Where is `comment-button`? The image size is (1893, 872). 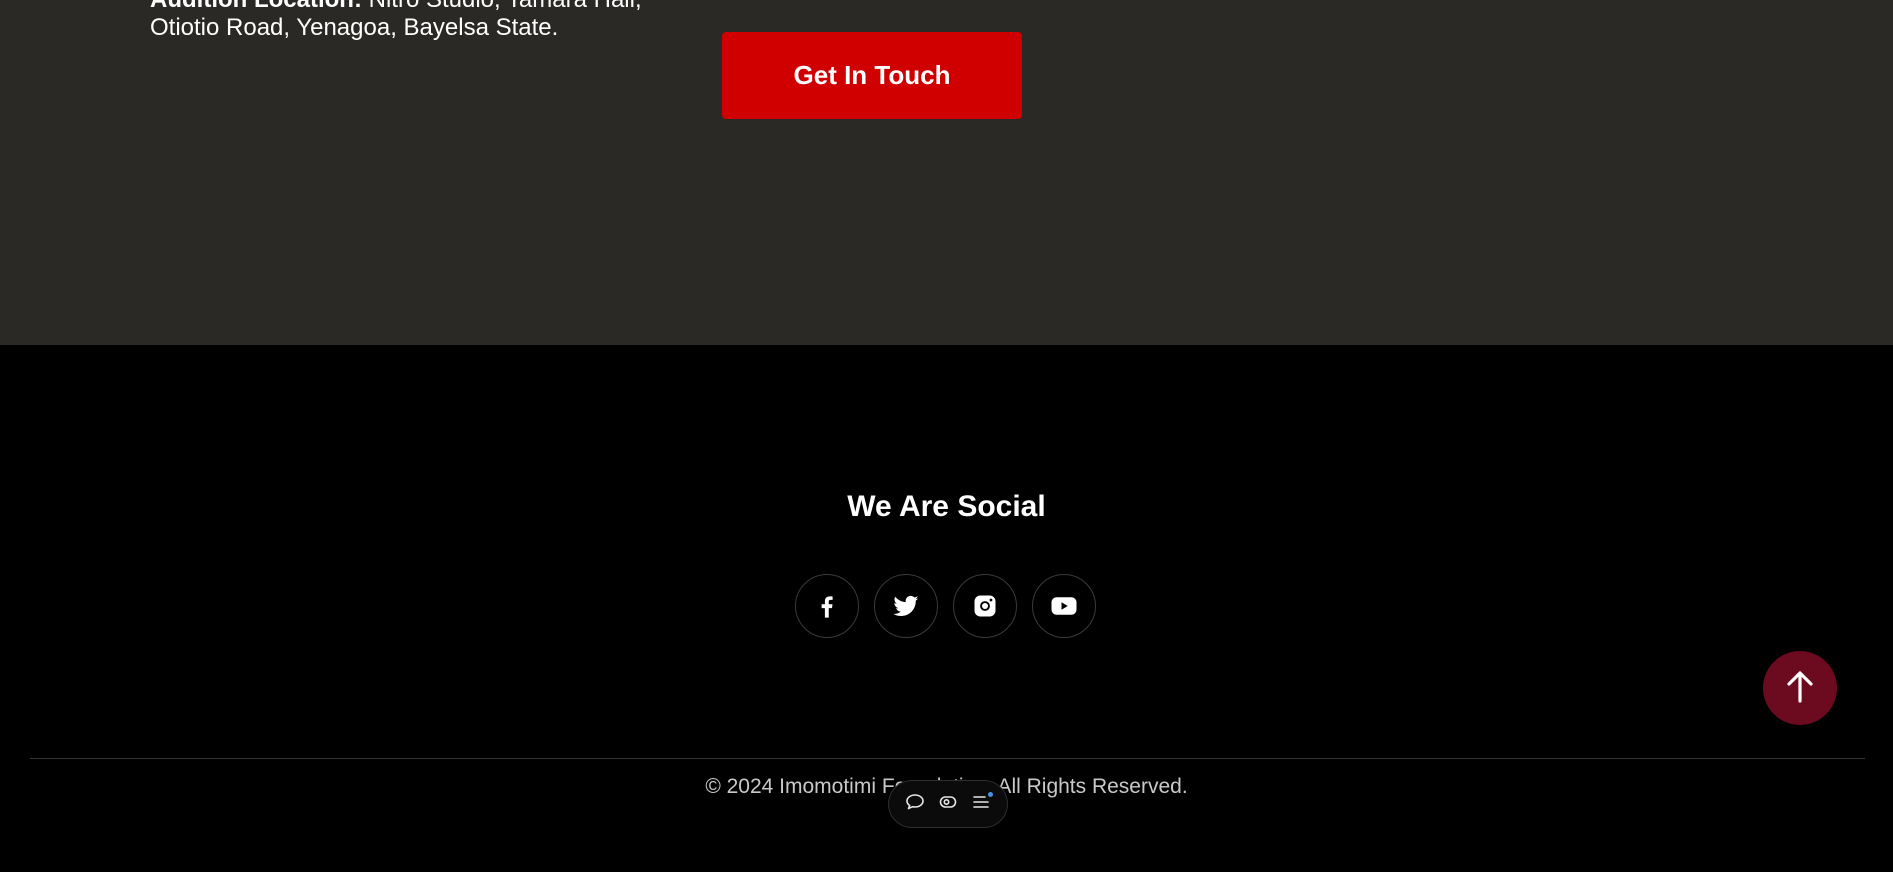 comment-button is located at coordinates (915, 804).